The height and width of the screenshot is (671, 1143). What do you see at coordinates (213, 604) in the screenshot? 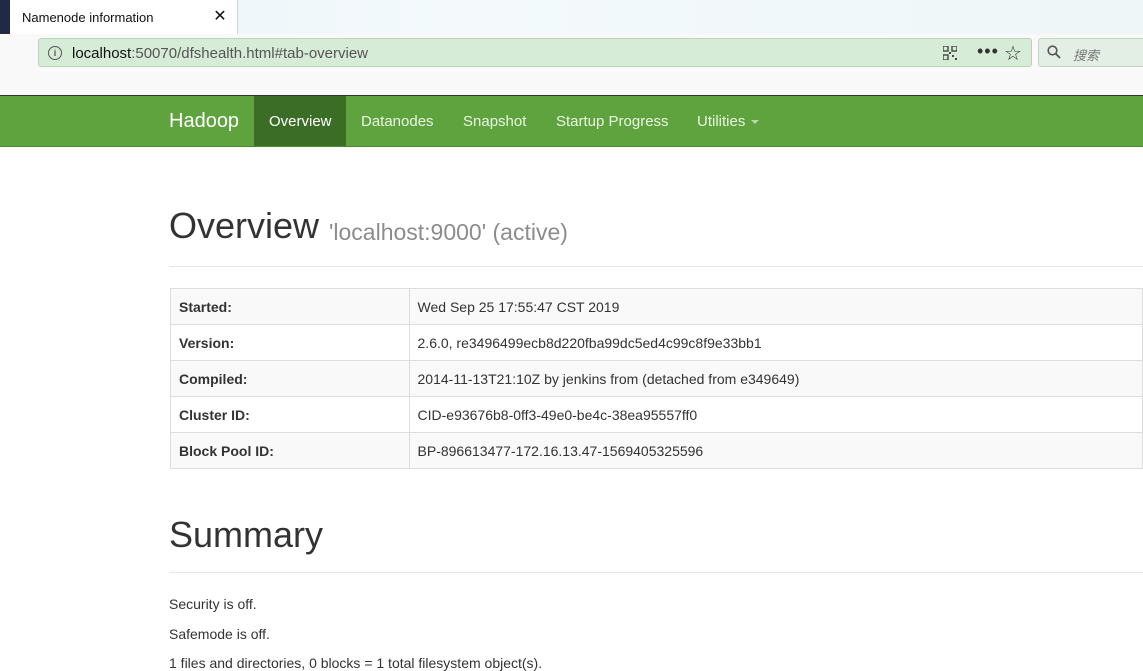
I see `security-status: Security is off.` at bounding box center [213, 604].